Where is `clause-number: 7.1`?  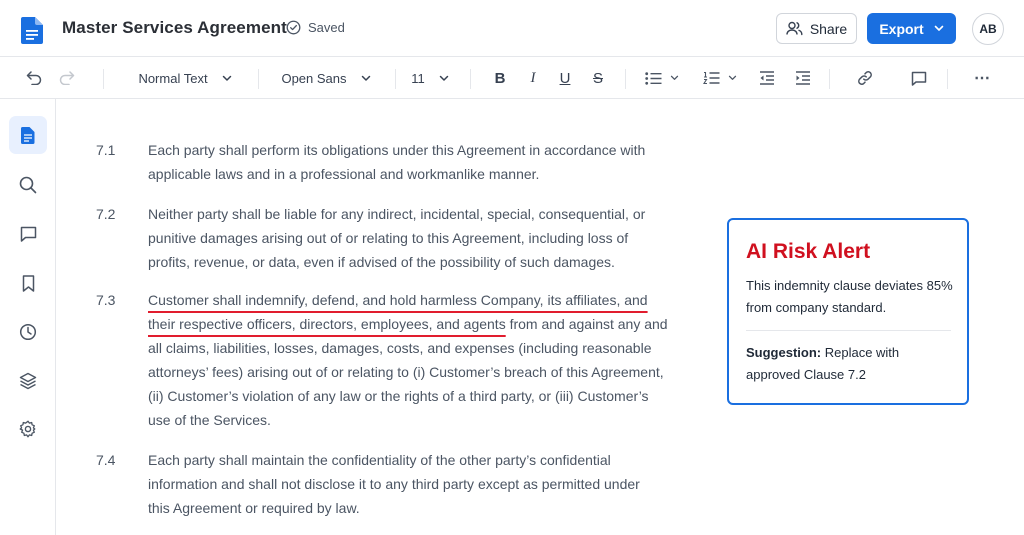 clause-number: 7.1 is located at coordinates (106, 150).